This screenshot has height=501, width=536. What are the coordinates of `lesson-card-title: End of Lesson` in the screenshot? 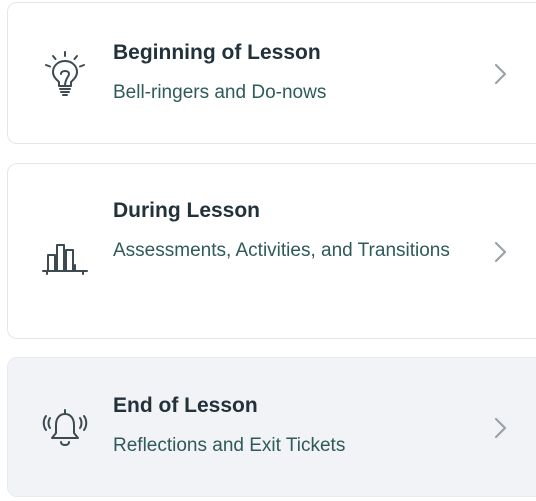 It's located at (185, 405).